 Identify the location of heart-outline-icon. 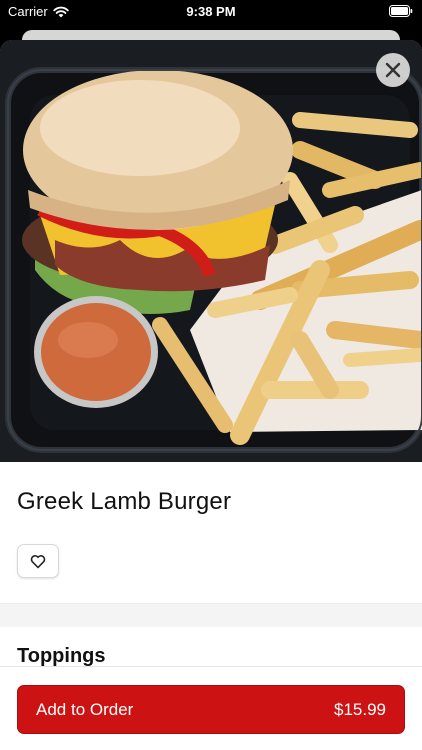
(38, 561).